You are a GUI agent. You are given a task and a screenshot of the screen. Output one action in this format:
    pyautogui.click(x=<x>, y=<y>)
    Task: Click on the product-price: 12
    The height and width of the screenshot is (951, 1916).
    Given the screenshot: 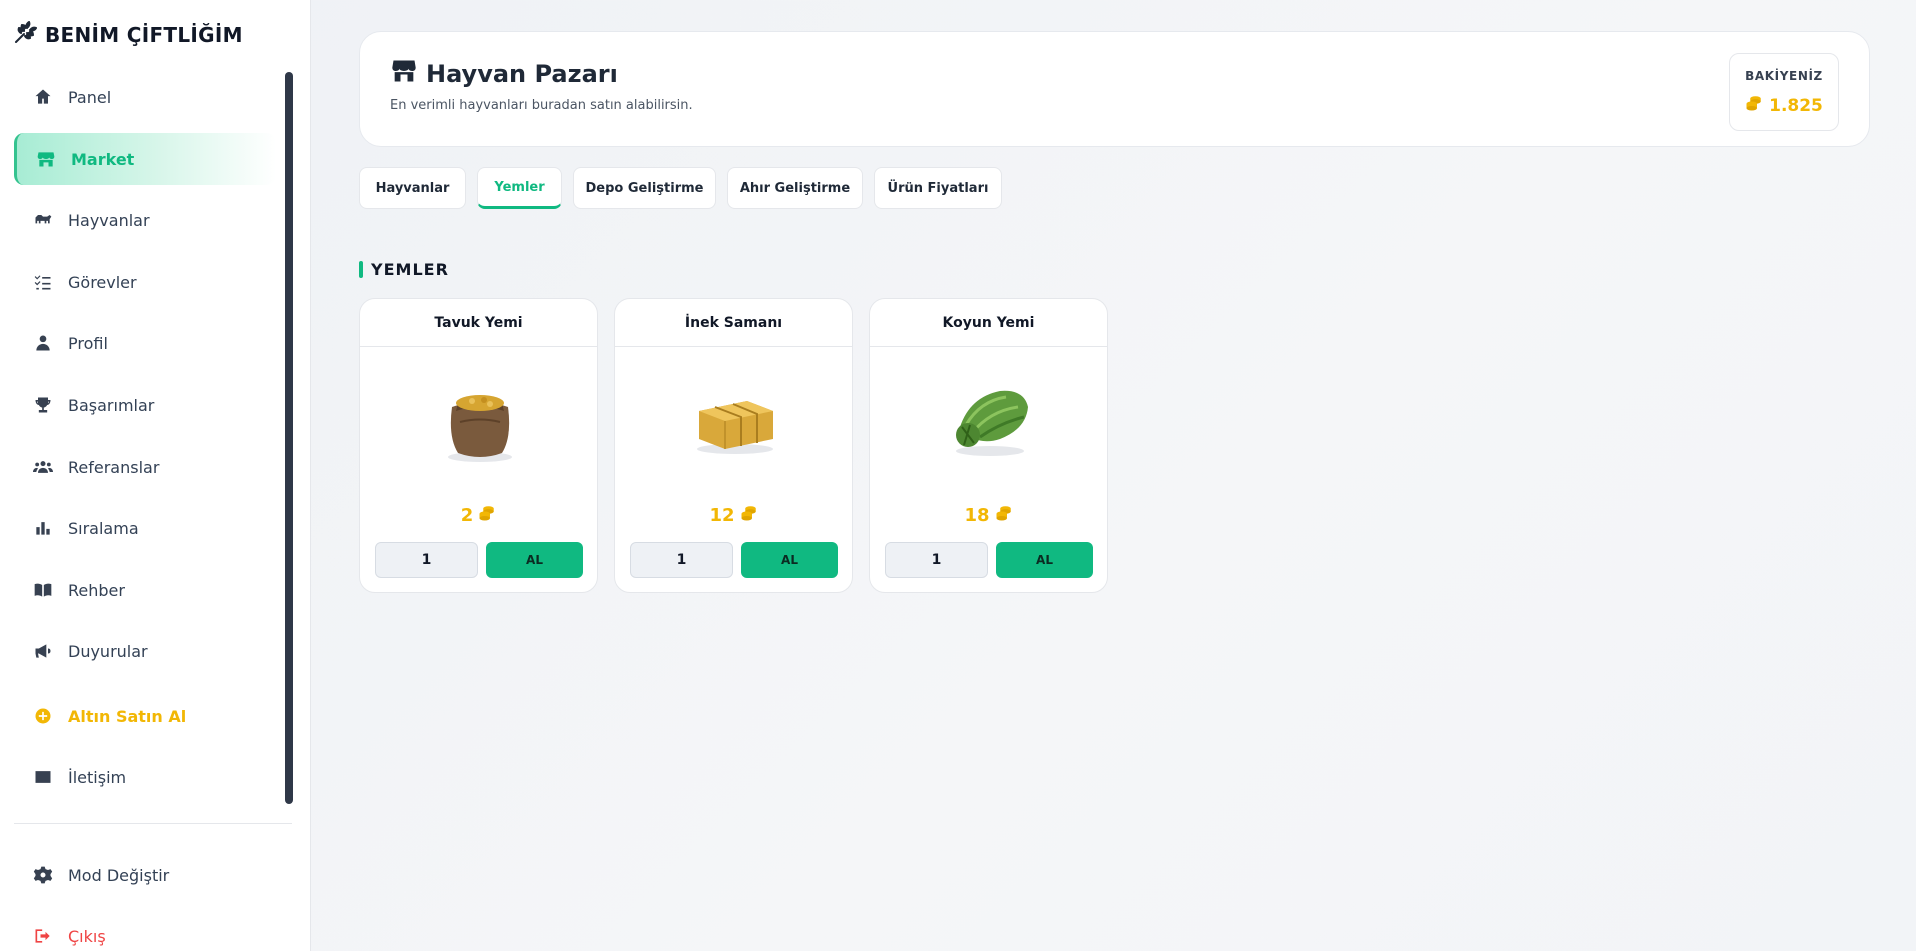 What is the action you would take?
    pyautogui.click(x=733, y=515)
    